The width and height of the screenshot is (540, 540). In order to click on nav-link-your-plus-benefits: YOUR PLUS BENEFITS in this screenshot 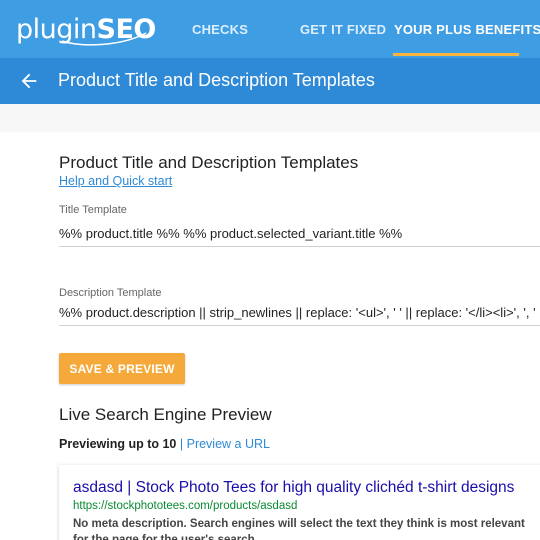, I will do `click(467, 29)`.